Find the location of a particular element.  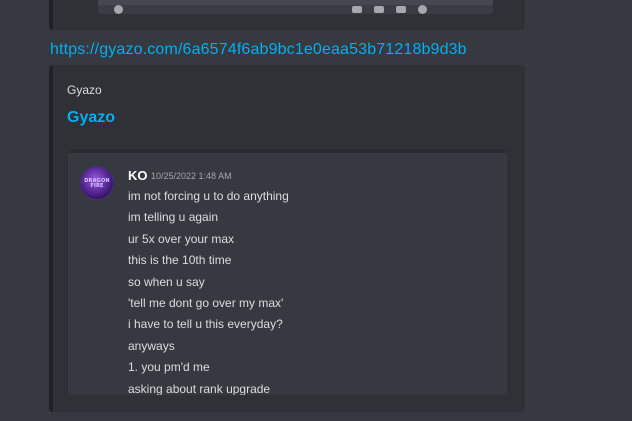

embed-title: Gyazo is located at coordinates (91, 118).